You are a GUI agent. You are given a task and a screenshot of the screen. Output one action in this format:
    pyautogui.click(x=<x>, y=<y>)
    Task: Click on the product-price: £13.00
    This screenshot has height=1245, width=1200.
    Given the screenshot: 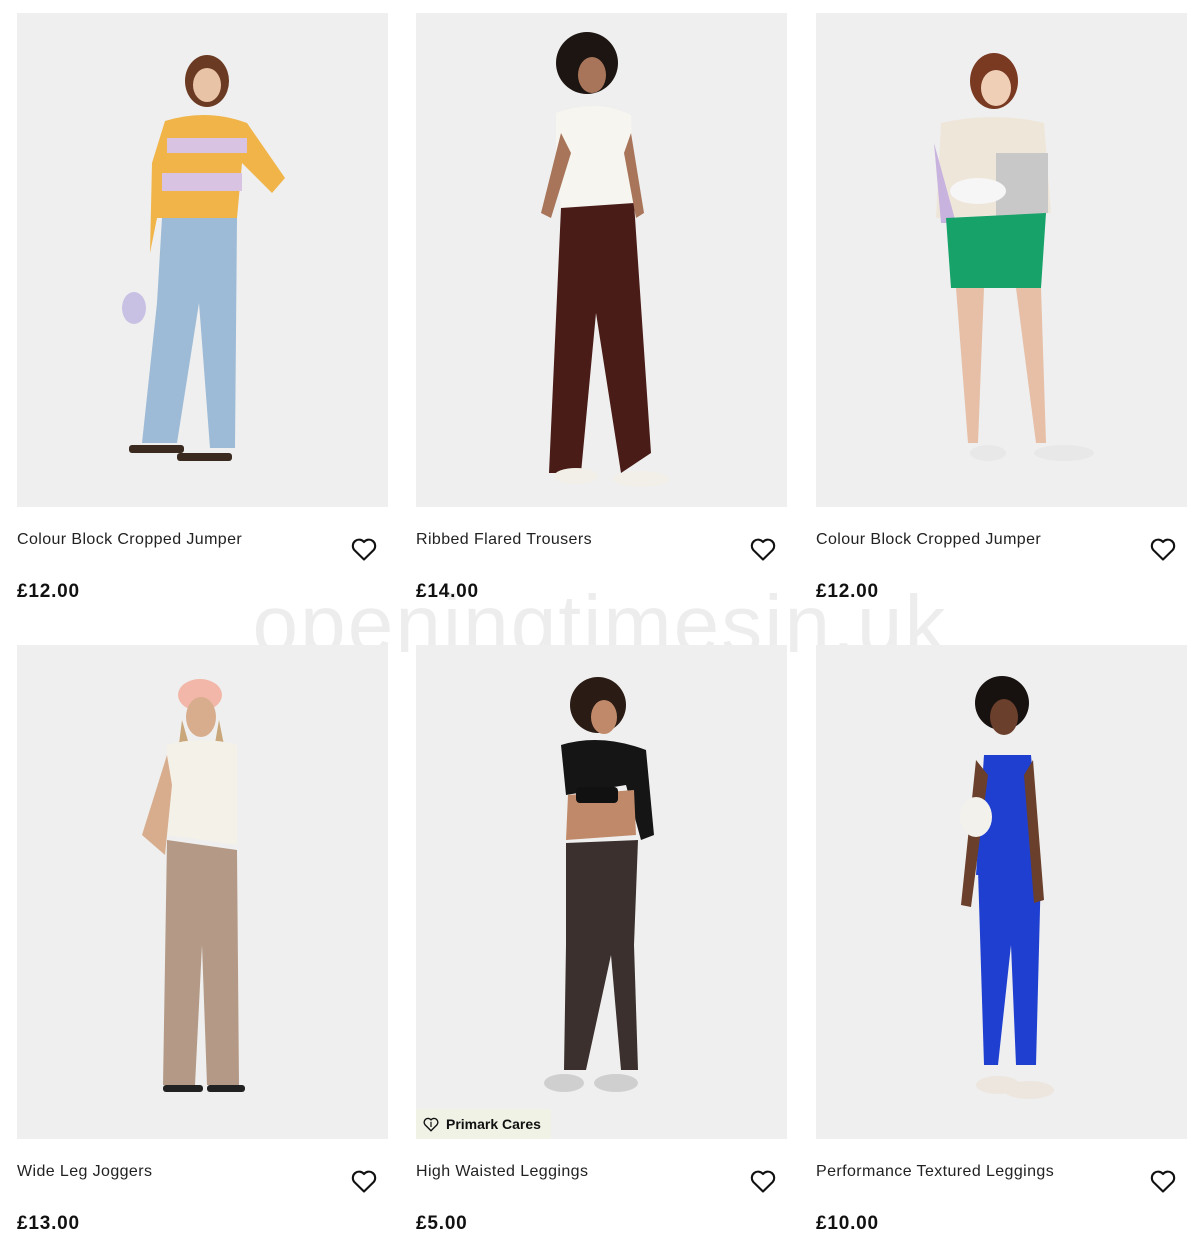 What is the action you would take?
    pyautogui.click(x=48, y=1223)
    